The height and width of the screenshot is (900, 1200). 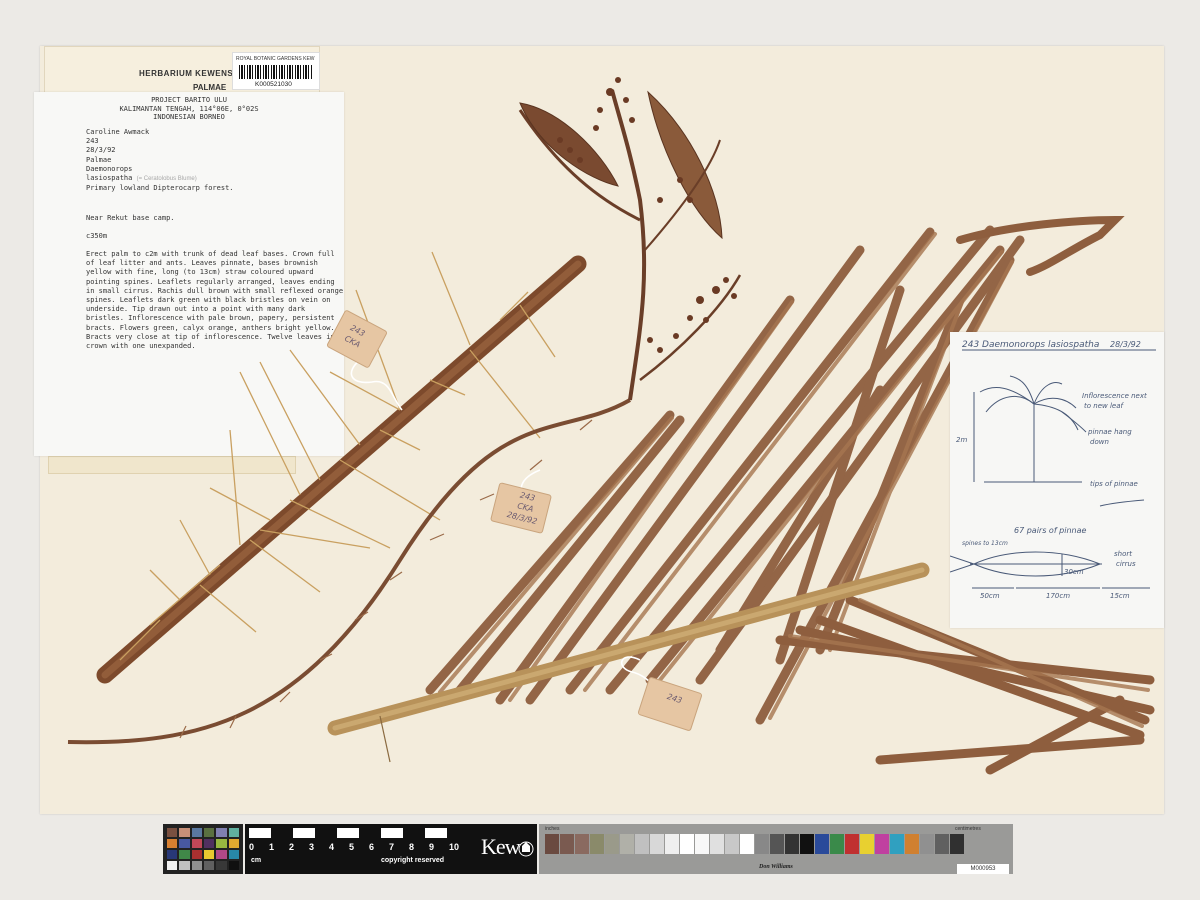 I want to click on sketch-note-text: cirrus, so click(x=1126, y=564).